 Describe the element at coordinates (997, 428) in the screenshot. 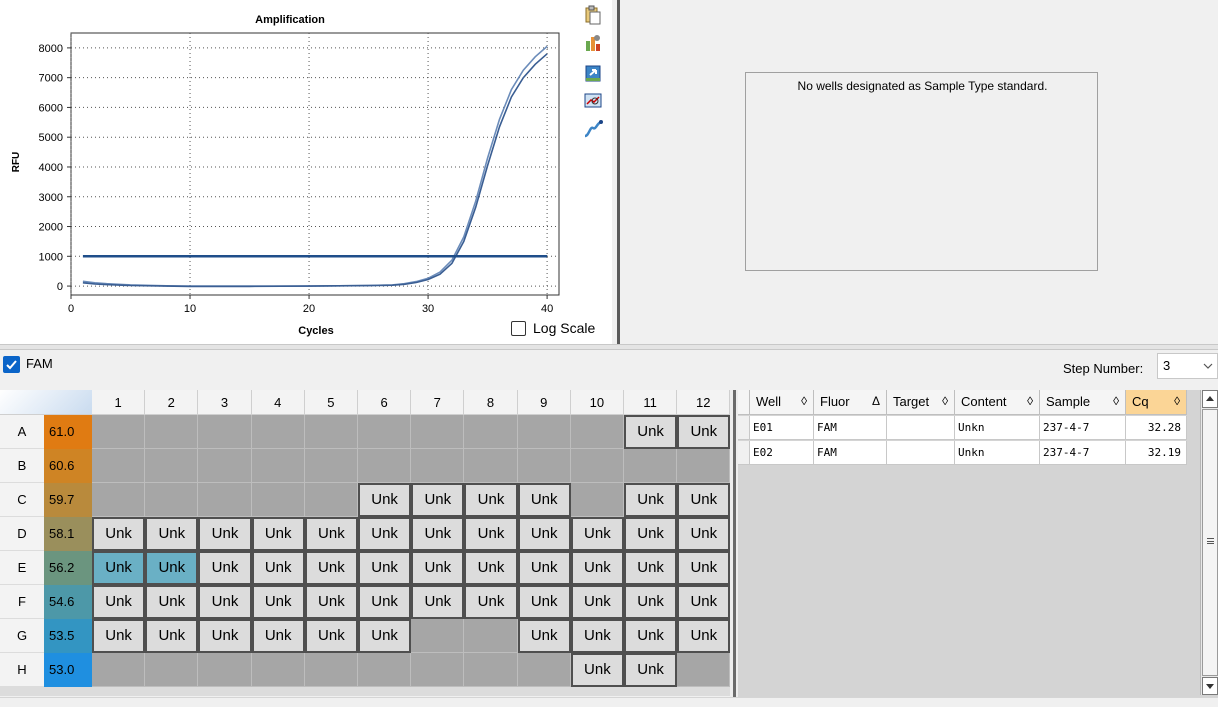

I see `table-cell-content: Unkn` at that location.